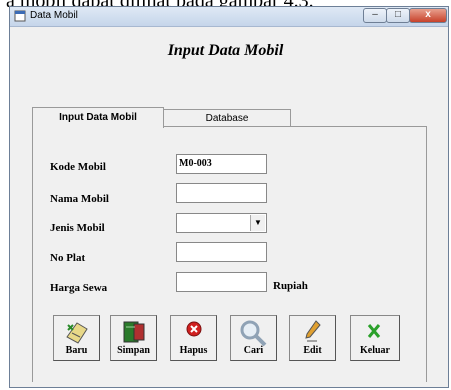 This screenshot has height=390, width=451. I want to click on hapus-button: Hapus, so click(193, 338).